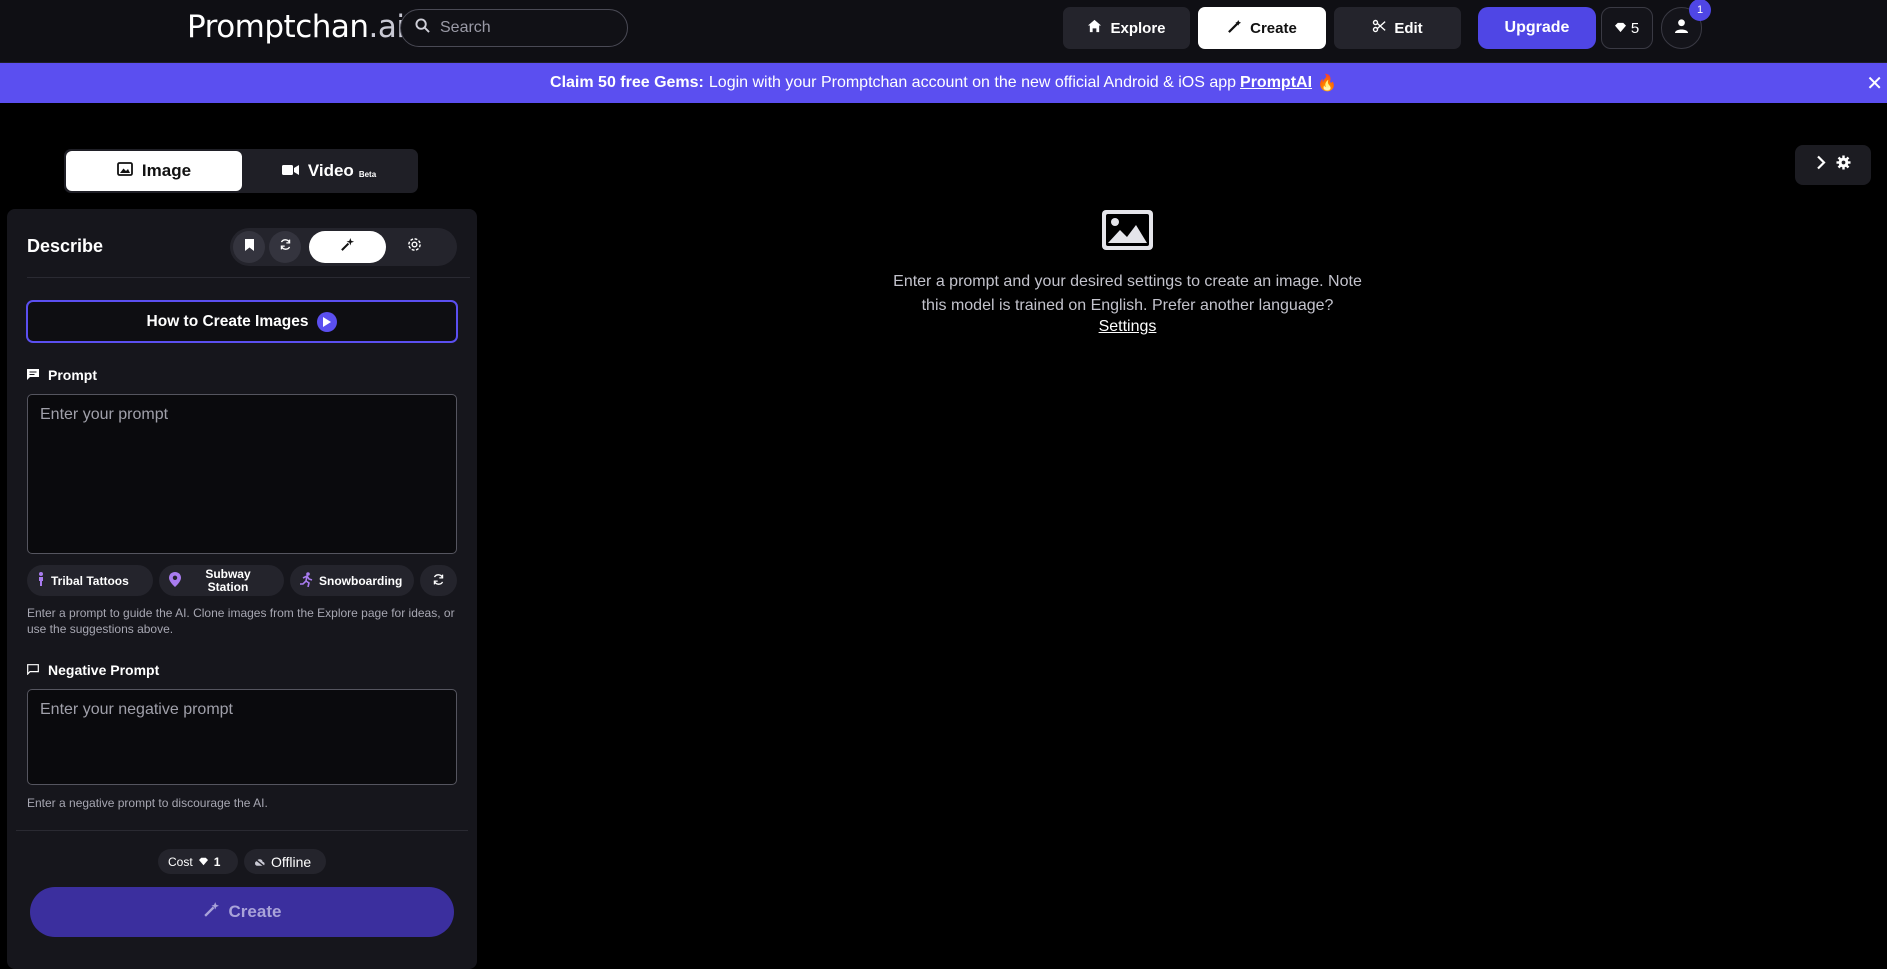 The image size is (1887, 969). What do you see at coordinates (175, 580) in the screenshot?
I see `pin-icon` at bounding box center [175, 580].